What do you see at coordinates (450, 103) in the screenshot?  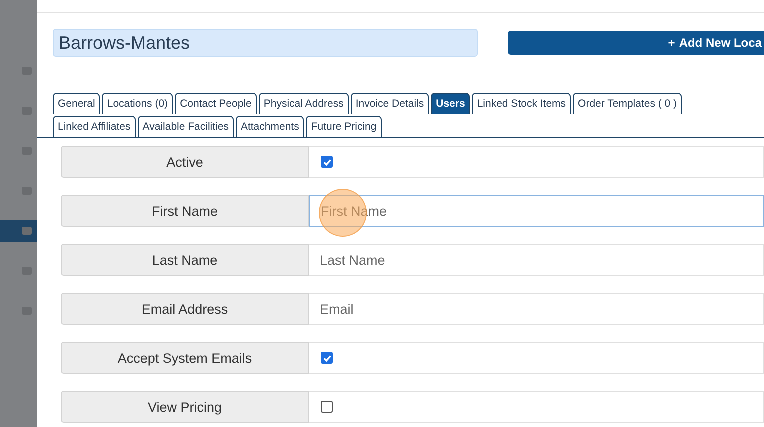 I see `tab: Users` at bounding box center [450, 103].